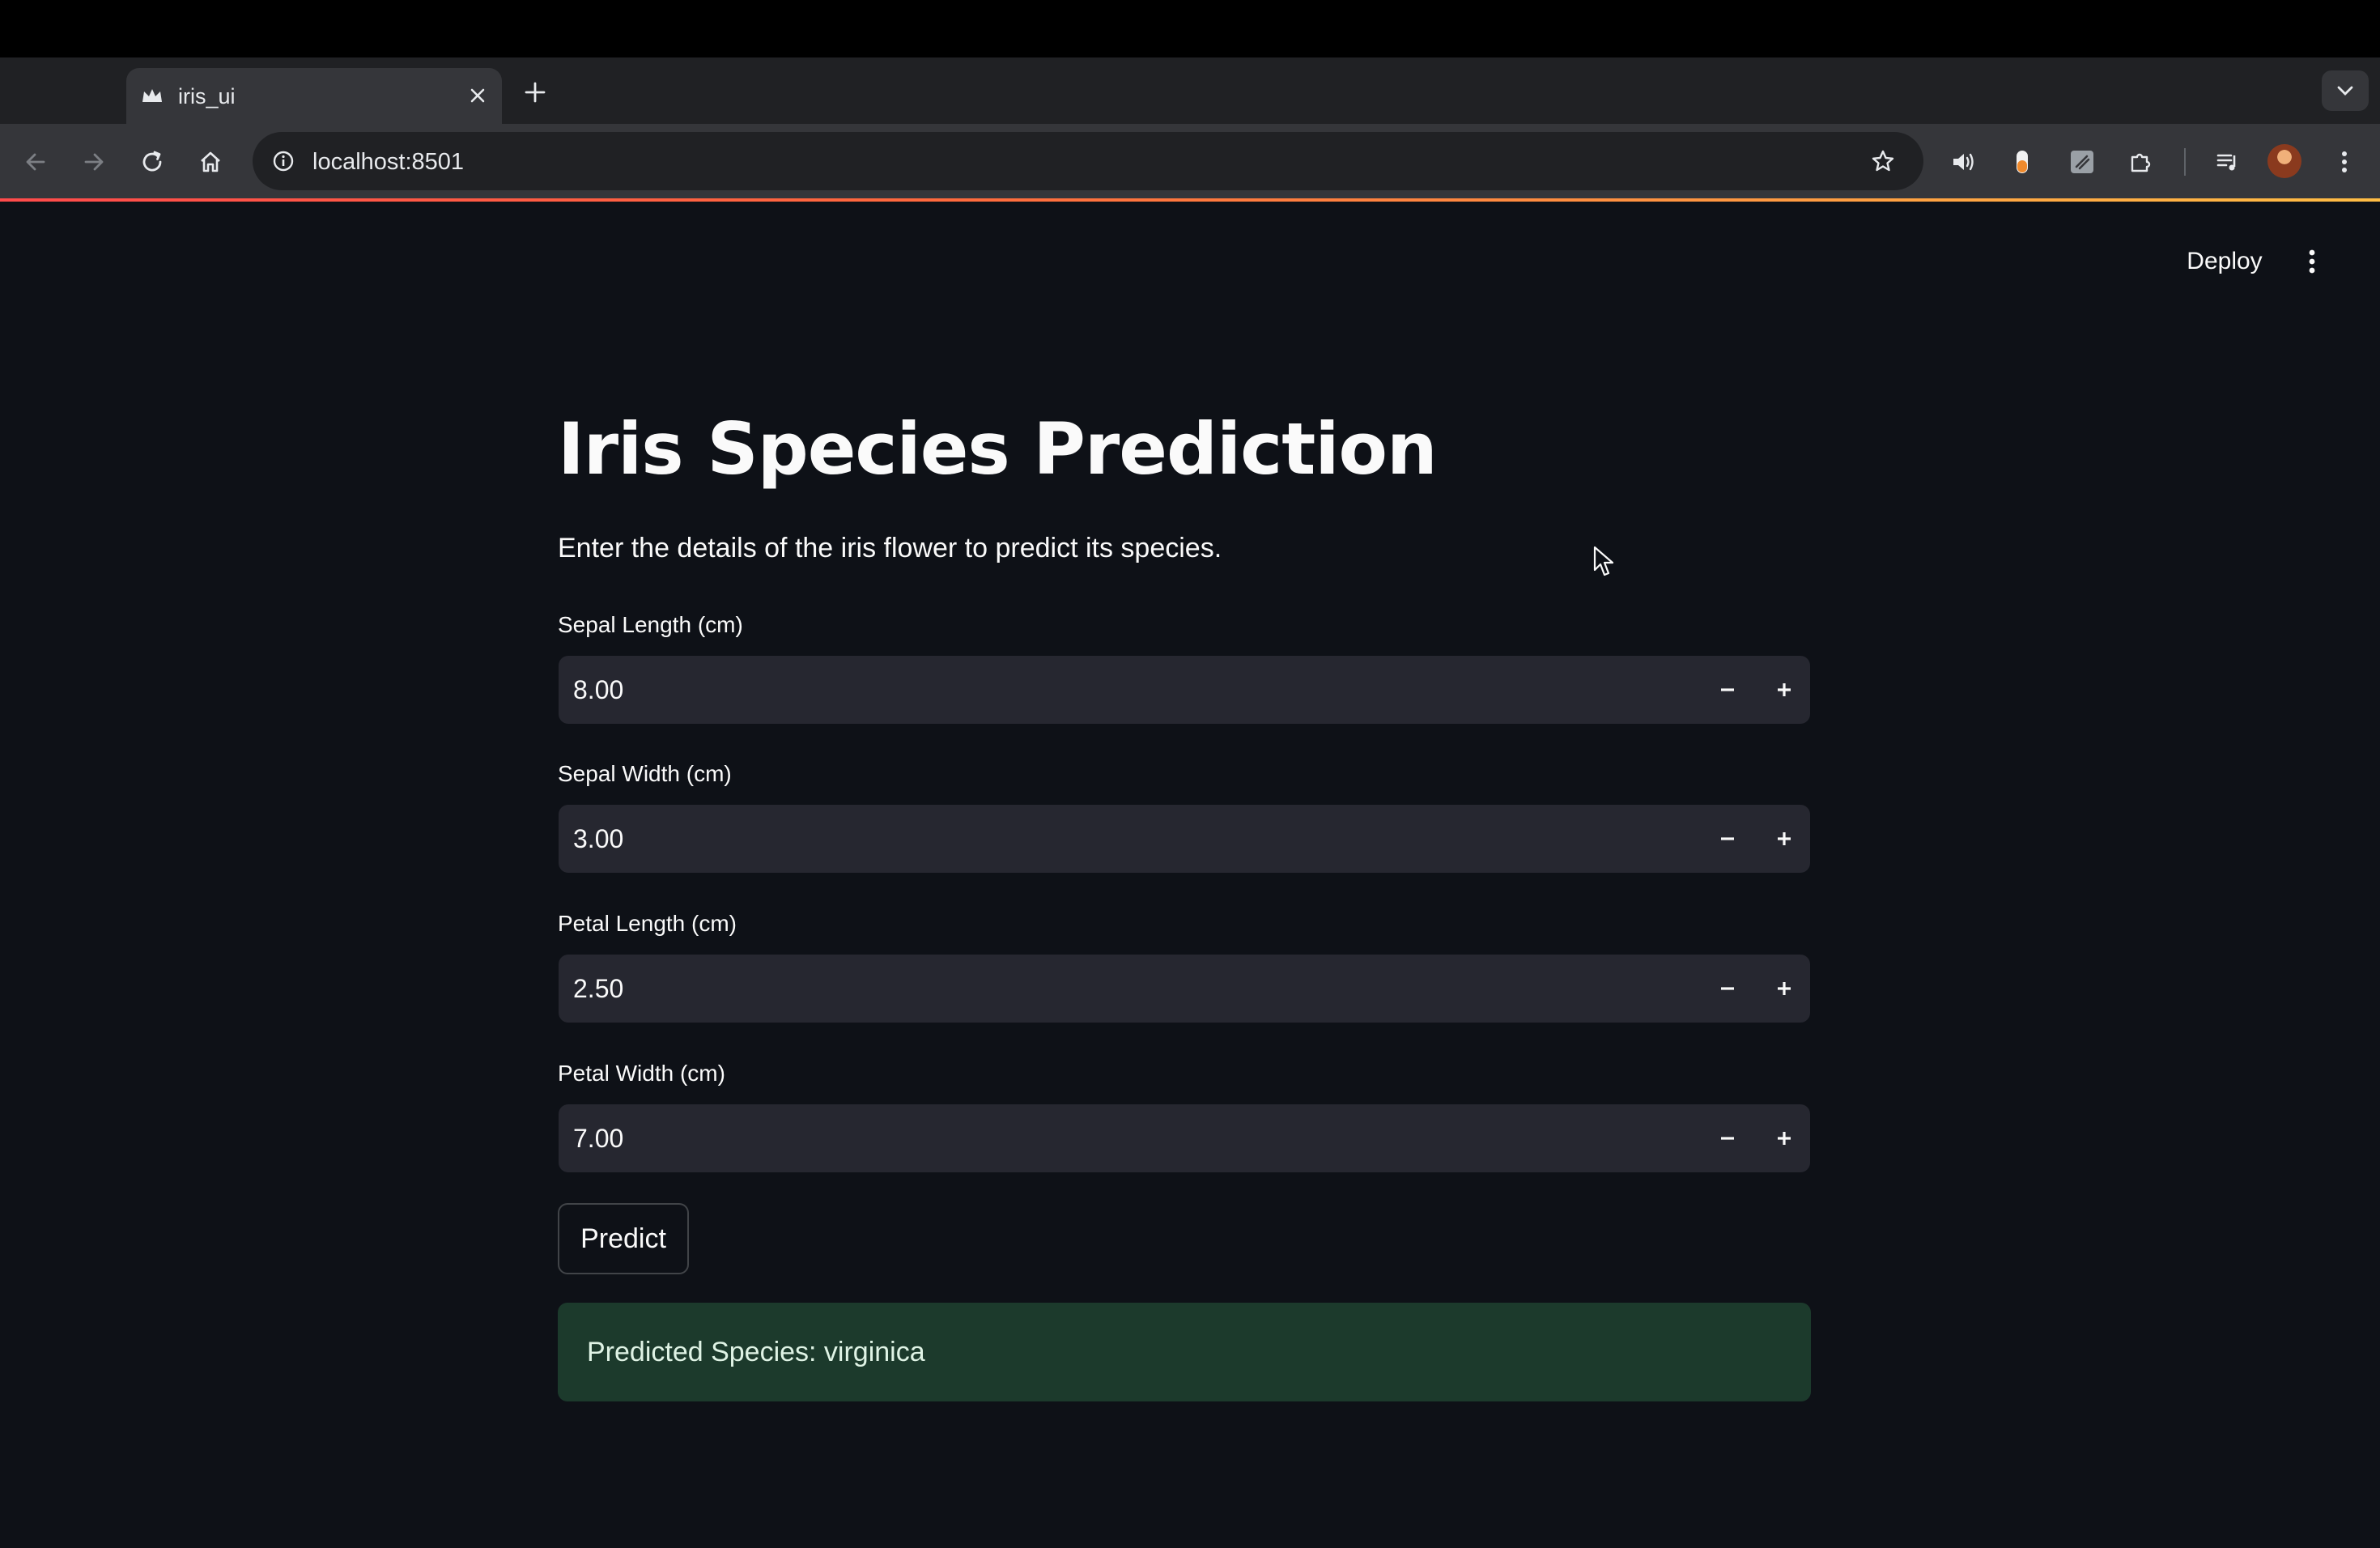  I want to click on sepal-width-decrement-icon, so click(1727, 839).